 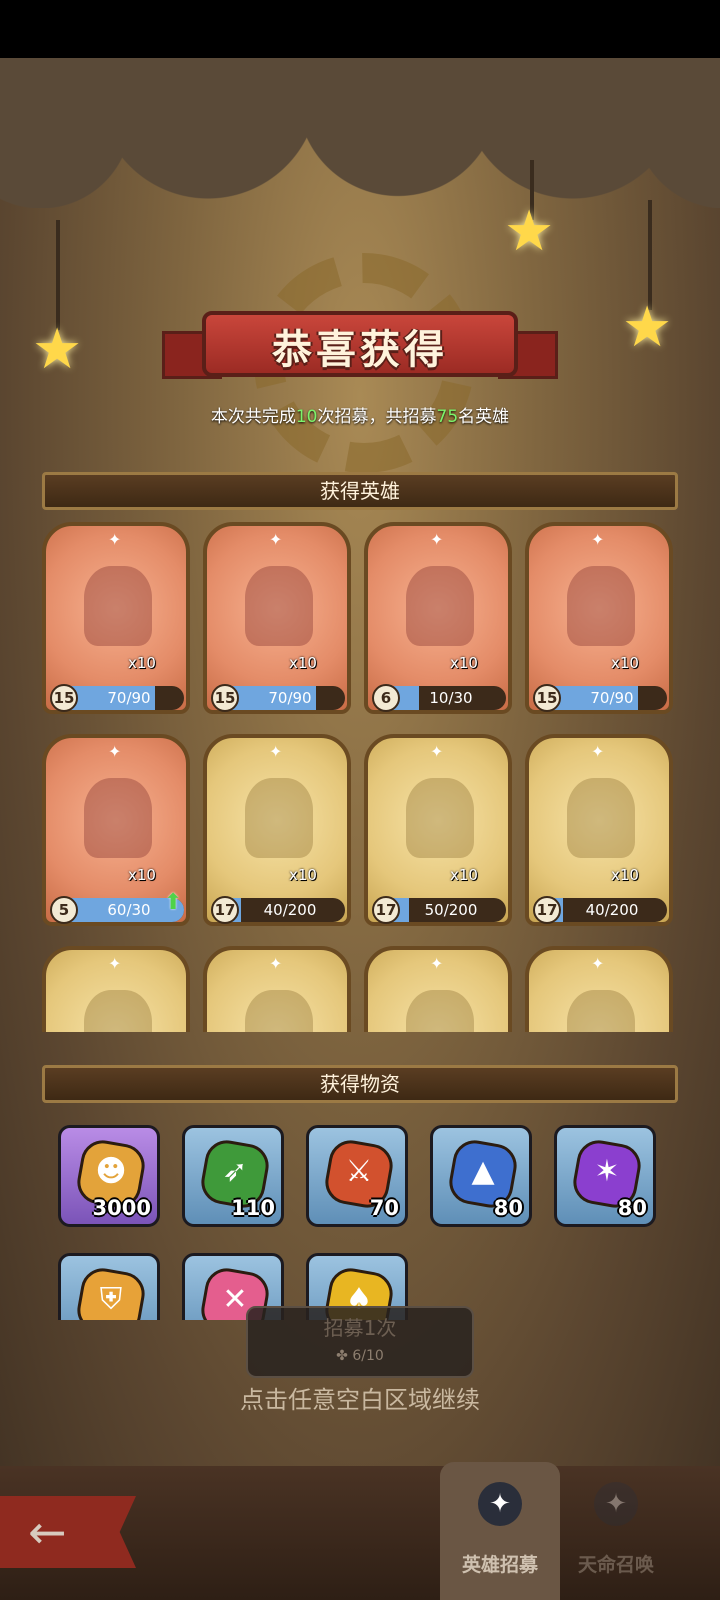 What do you see at coordinates (359, 1171) in the screenshot?
I see `sword-icon: ⚔` at bounding box center [359, 1171].